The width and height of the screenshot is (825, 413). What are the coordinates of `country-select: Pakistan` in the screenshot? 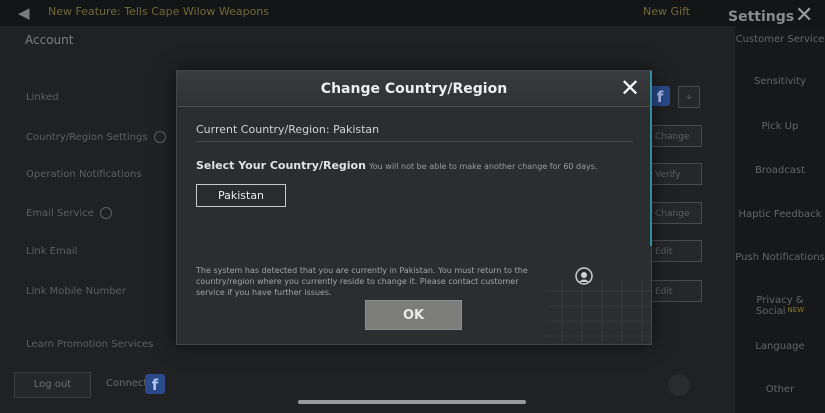 It's located at (241, 195).